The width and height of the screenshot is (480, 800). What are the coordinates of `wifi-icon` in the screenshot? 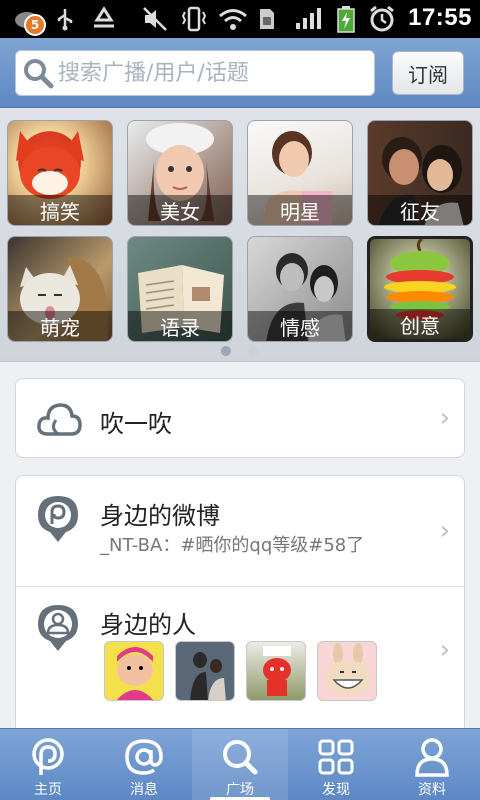 It's located at (233, 19).